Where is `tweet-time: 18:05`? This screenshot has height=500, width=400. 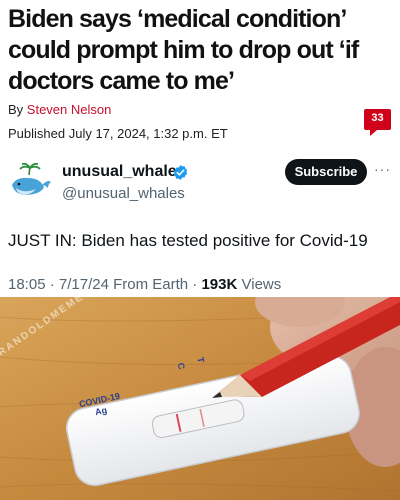
tweet-time: 18:05 is located at coordinates (27, 284).